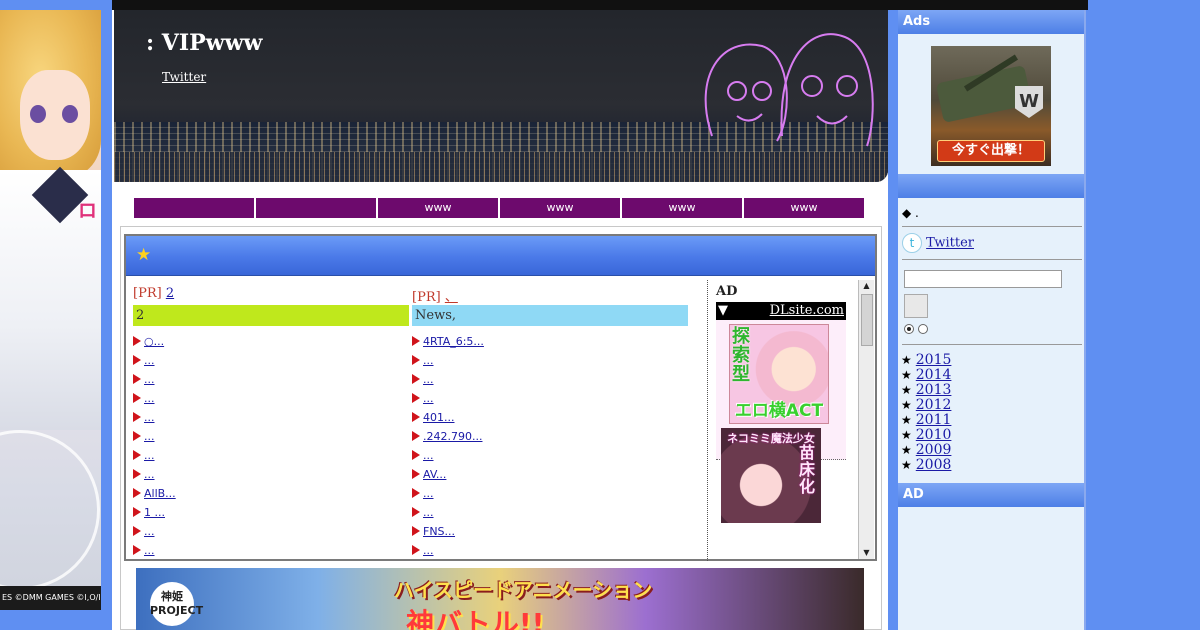  Describe the element at coordinates (912, 243) in the screenshot. I see `twitter-icon: t` at that location.